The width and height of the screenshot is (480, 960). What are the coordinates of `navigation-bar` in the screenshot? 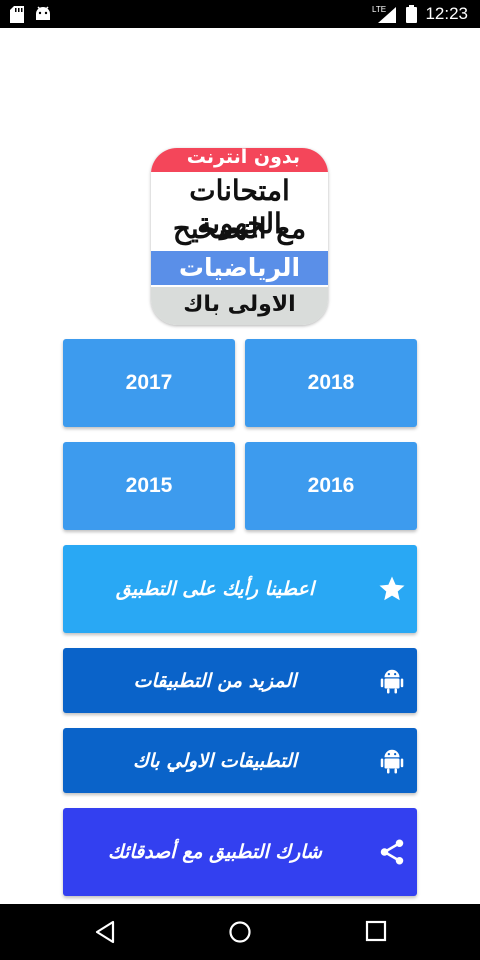 It's located at (240, 932).